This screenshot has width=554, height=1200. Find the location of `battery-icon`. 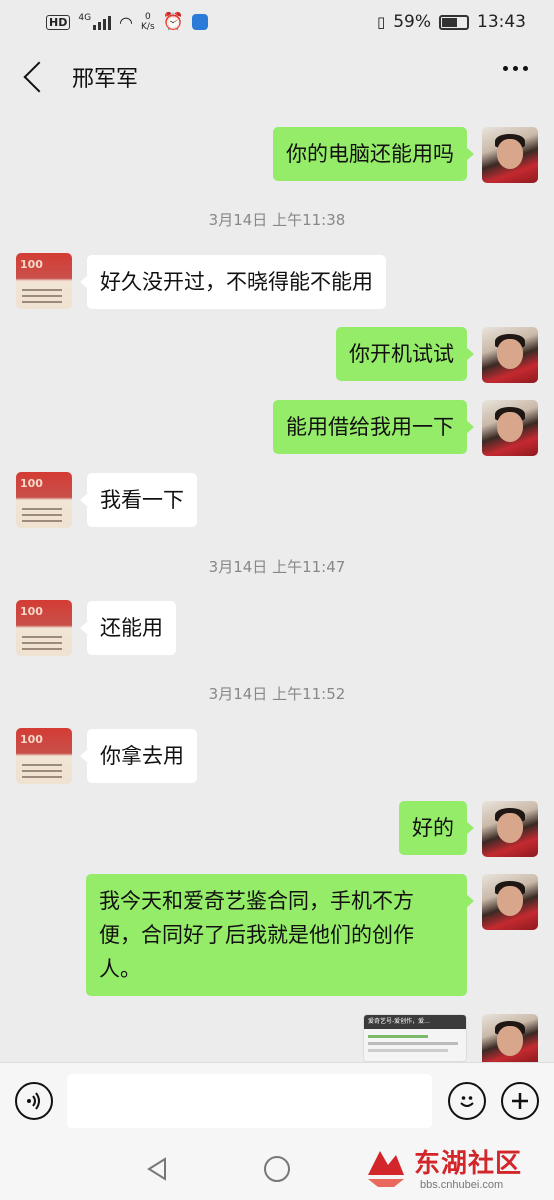

battery-icon is located at coordinates (454, 22).